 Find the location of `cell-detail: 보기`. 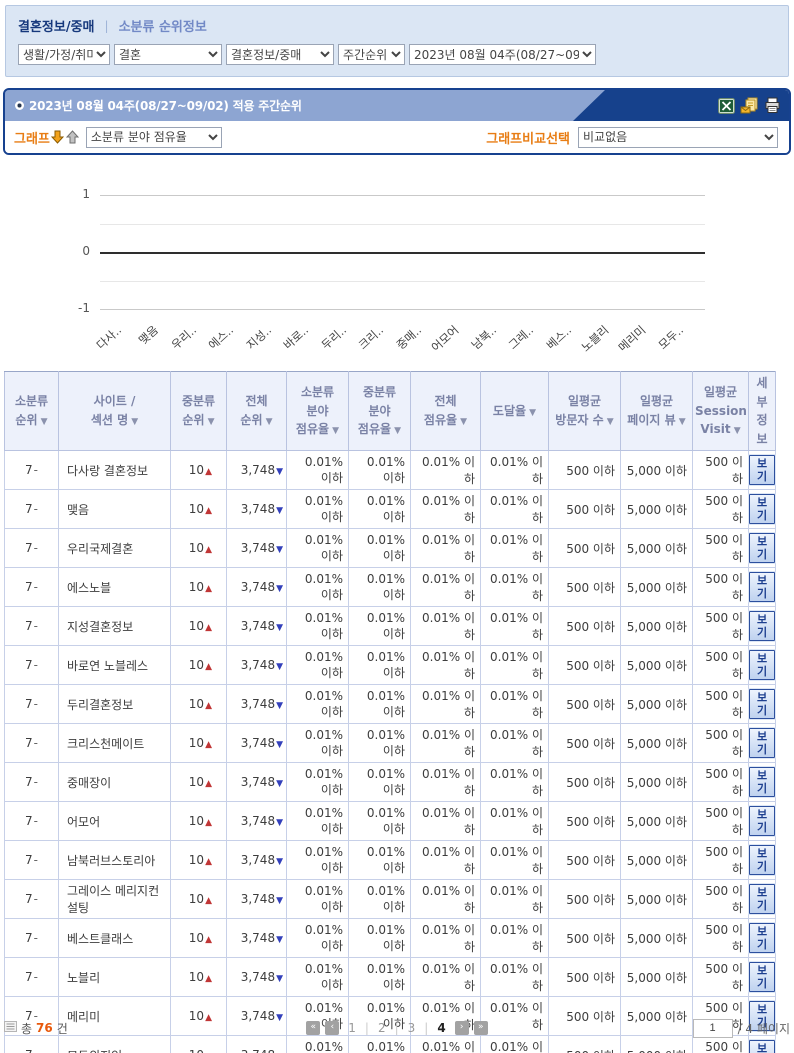

cell-detail: 보기 is located at coordinates (762, 860).